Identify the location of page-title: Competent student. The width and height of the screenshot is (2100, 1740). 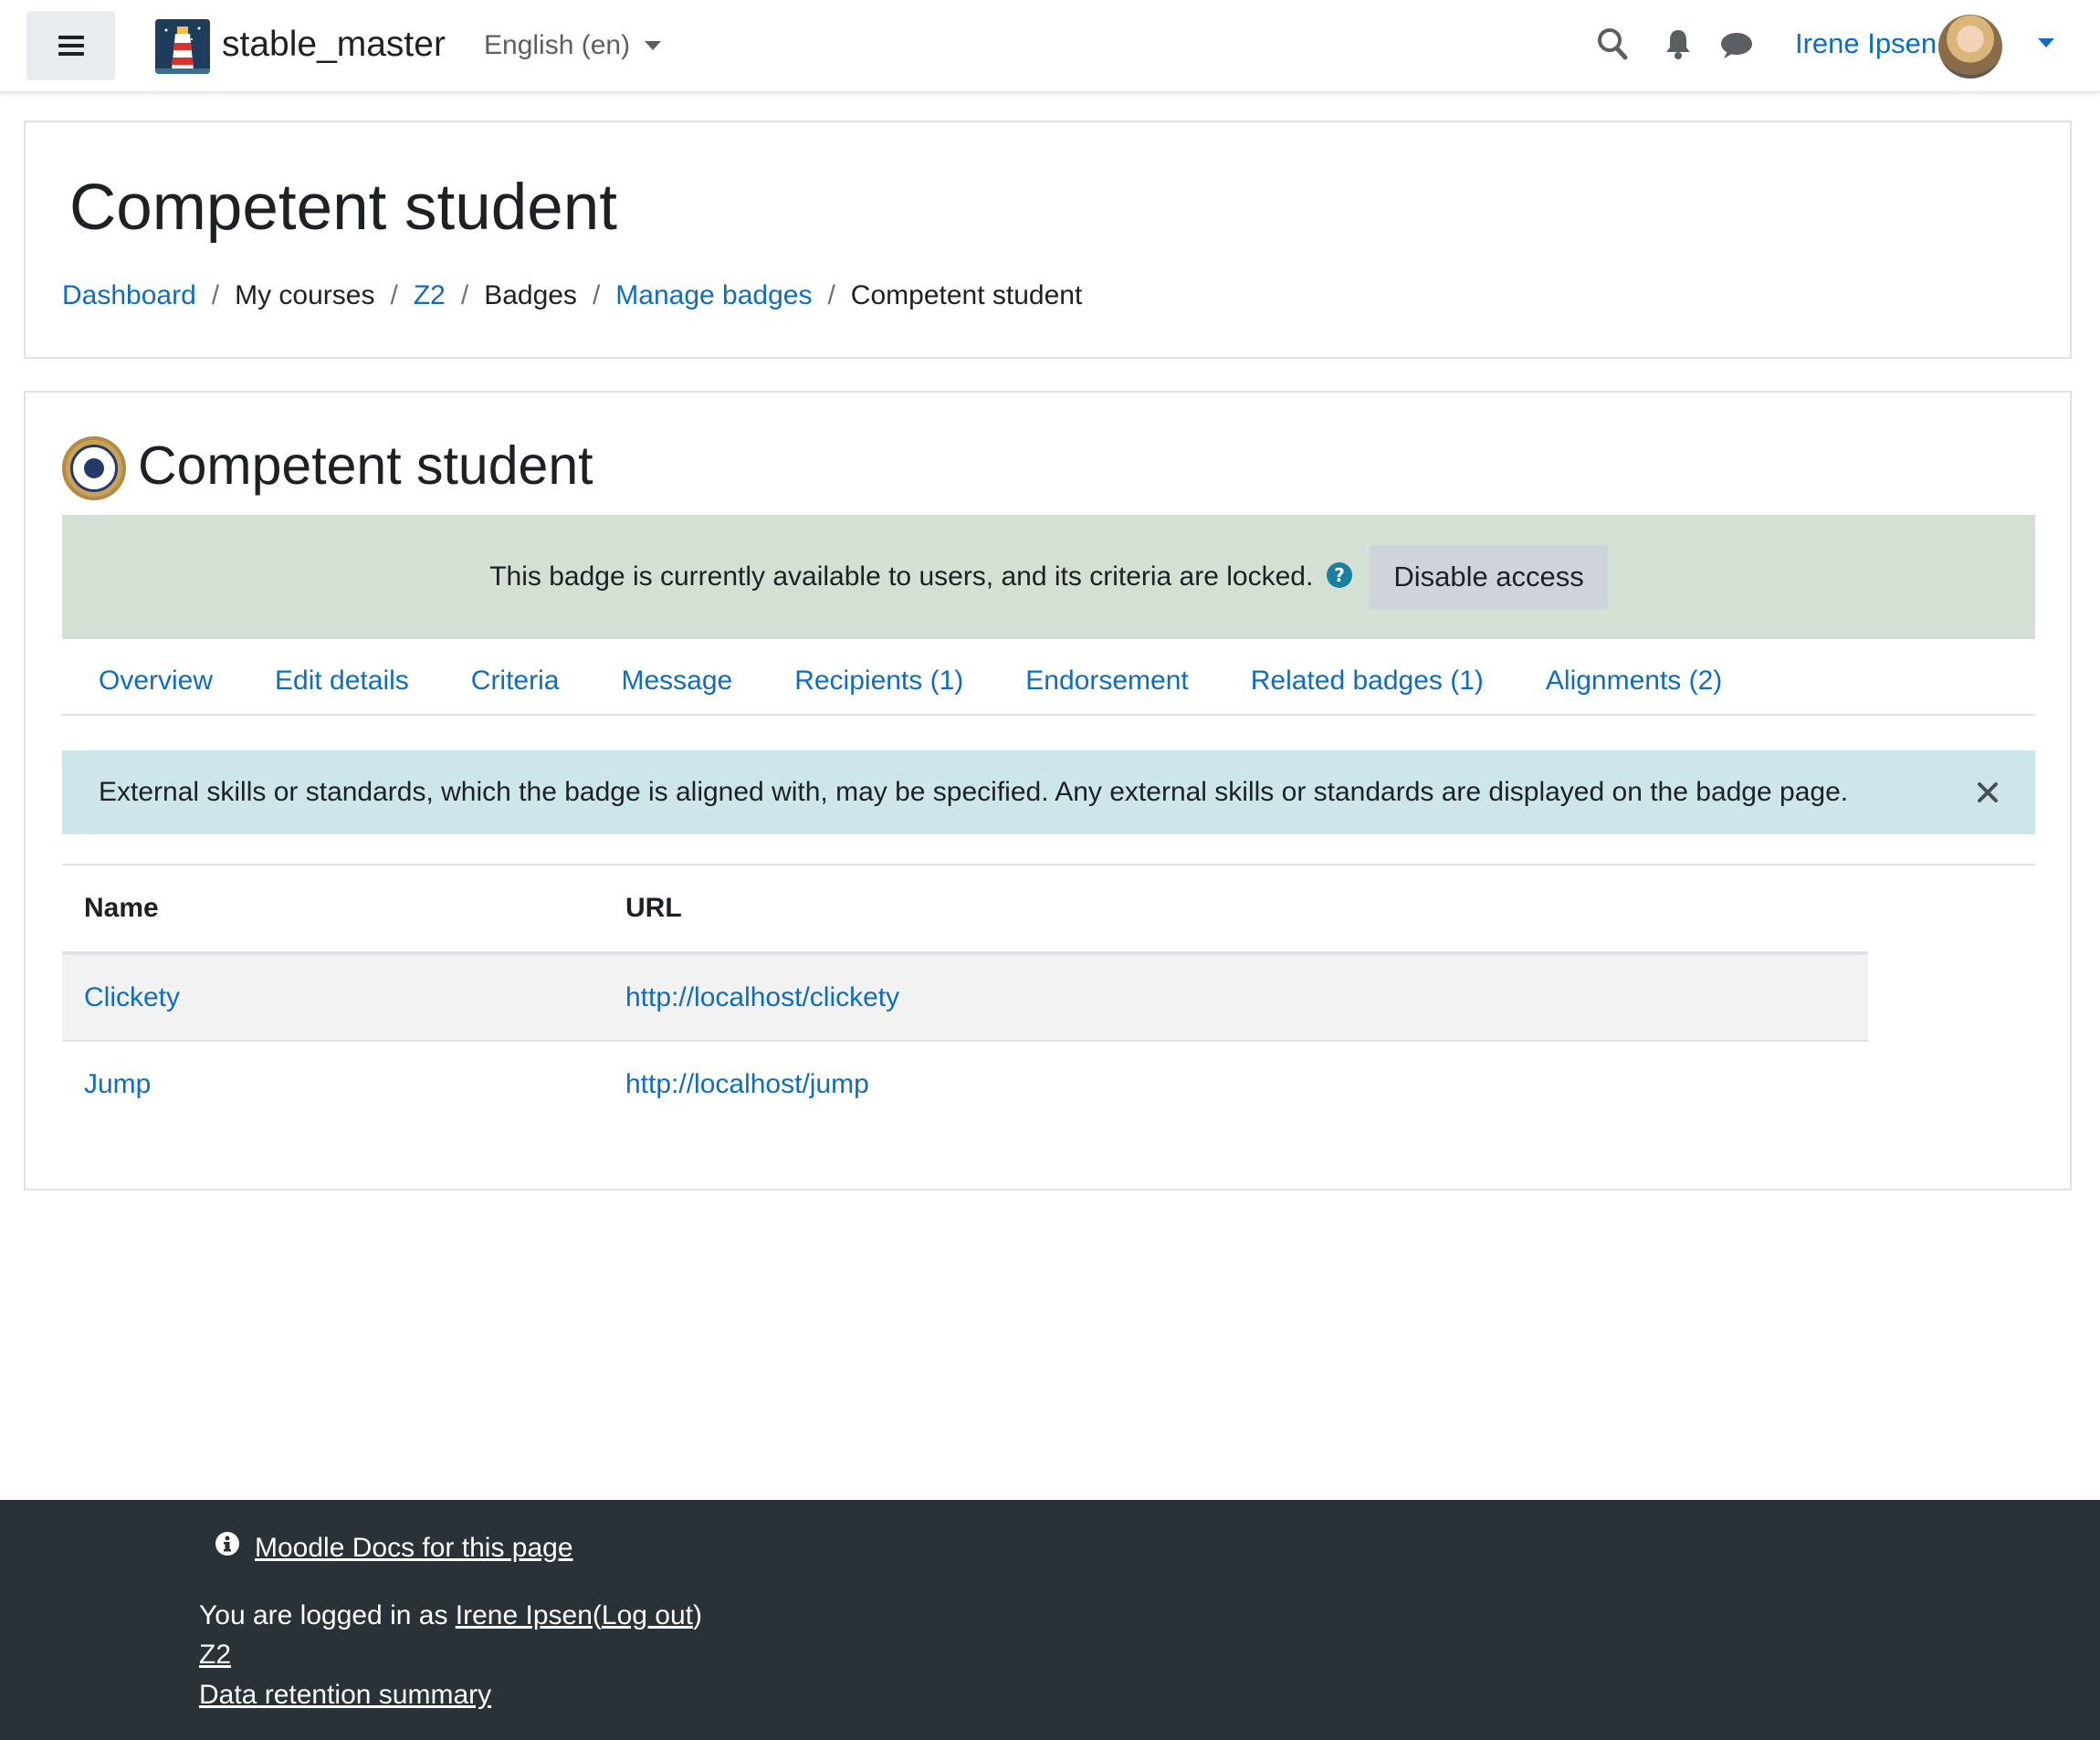
(343, 208).